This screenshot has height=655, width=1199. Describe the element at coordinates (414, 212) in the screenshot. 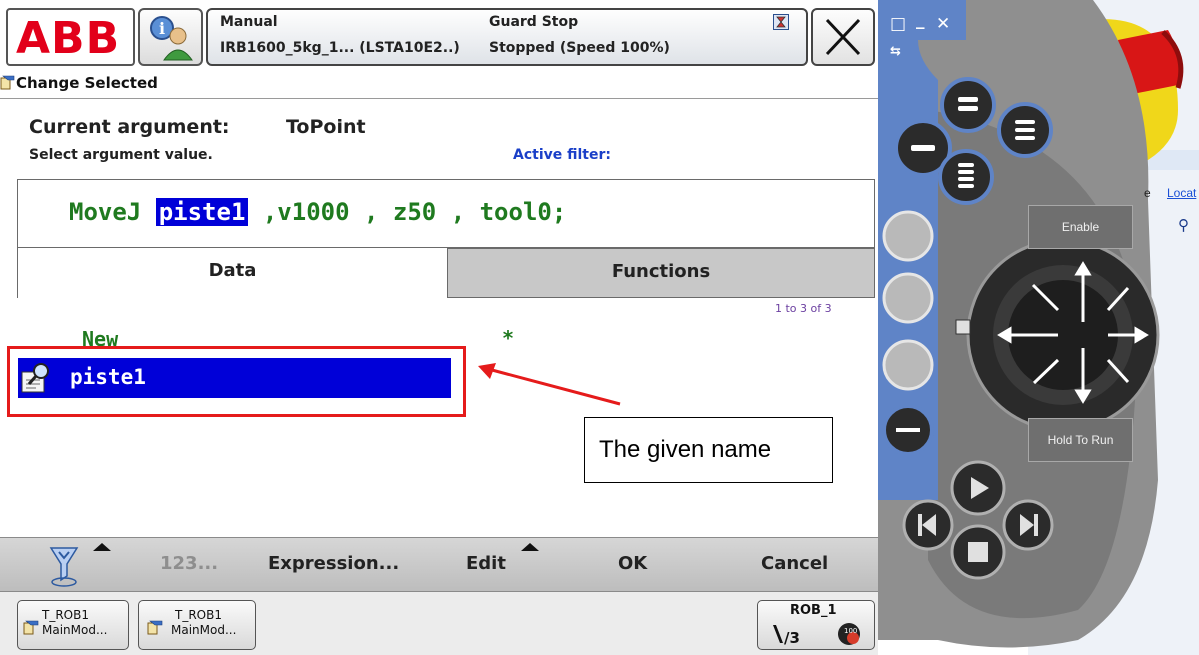

I see `instruction-arguments: ,v1000 , z50 , tool0;` at that location.